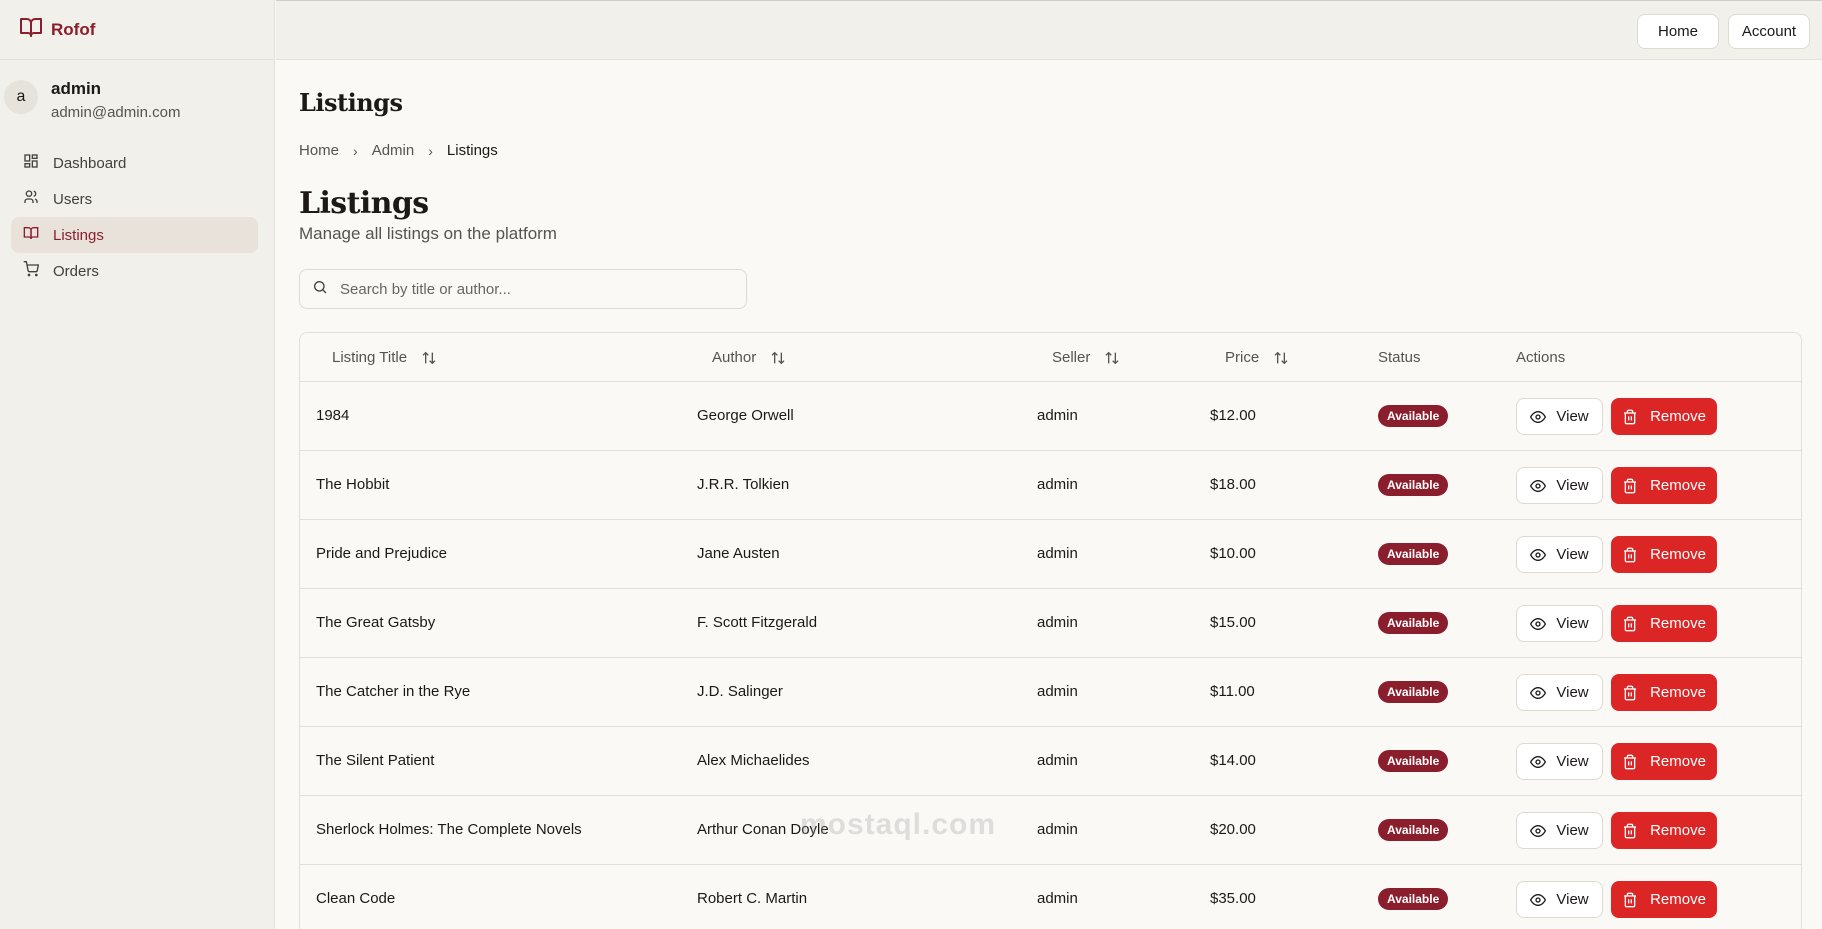 This screenshot has height=929, width=1822. What do you see at coordinates (320, 289) in the screenshot?
I see `search-icon` at bounding box center [320, 289].